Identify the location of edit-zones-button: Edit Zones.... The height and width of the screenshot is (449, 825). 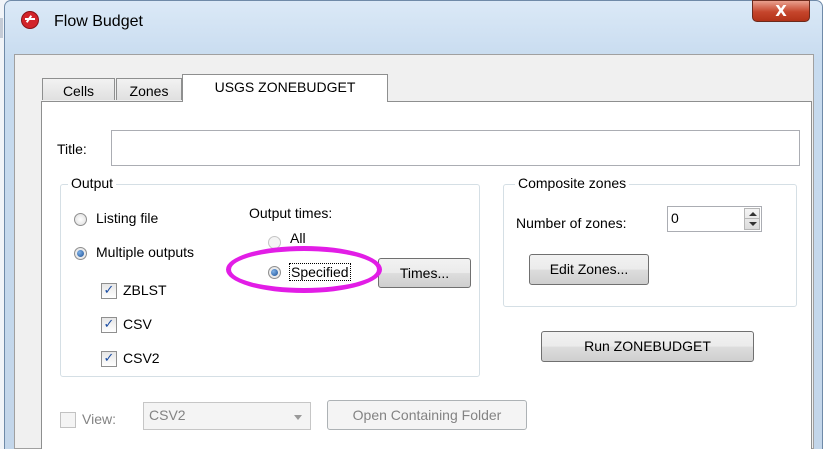
(589, 269).